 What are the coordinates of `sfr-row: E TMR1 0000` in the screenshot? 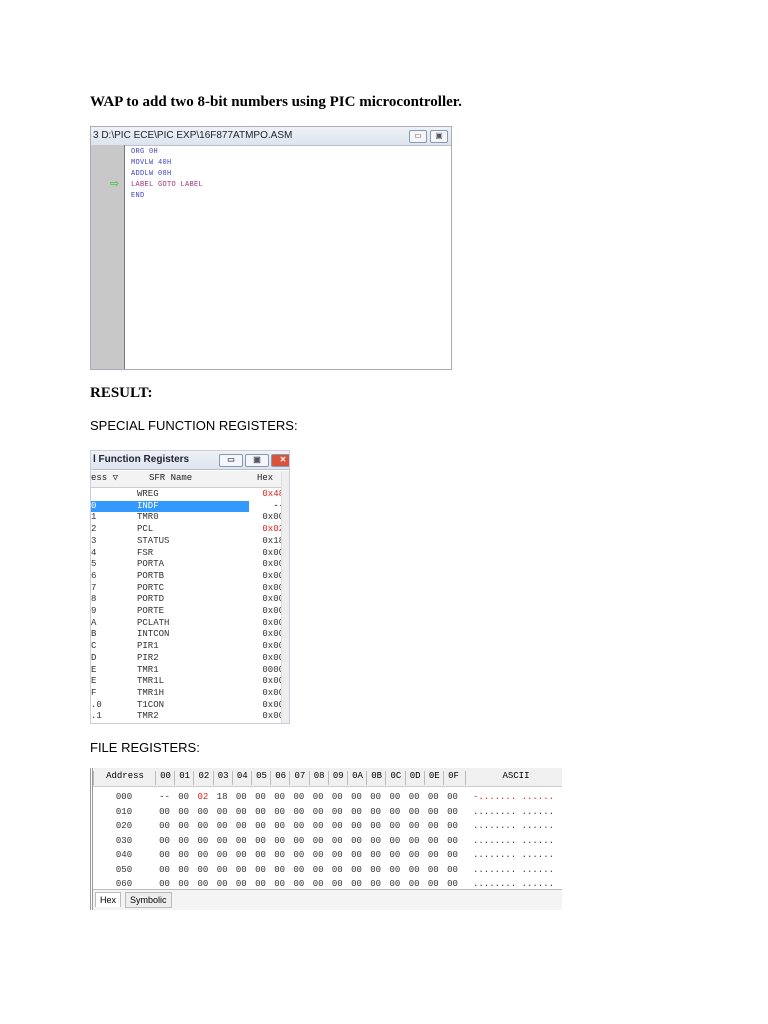 It's located at (187, 670).